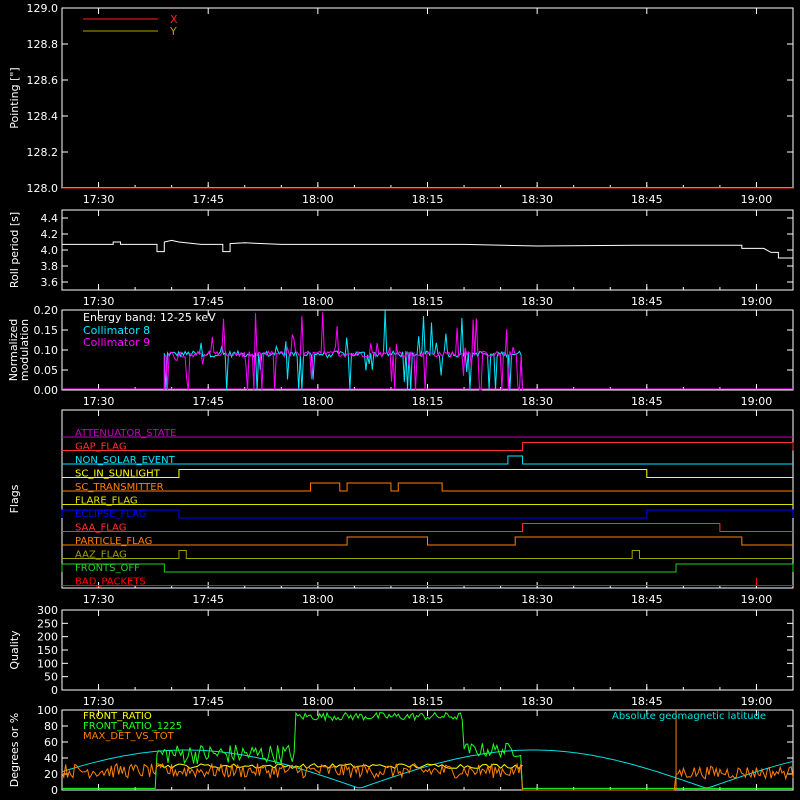  I want to click on y-tick-label: 128.4, so click(43, 116).